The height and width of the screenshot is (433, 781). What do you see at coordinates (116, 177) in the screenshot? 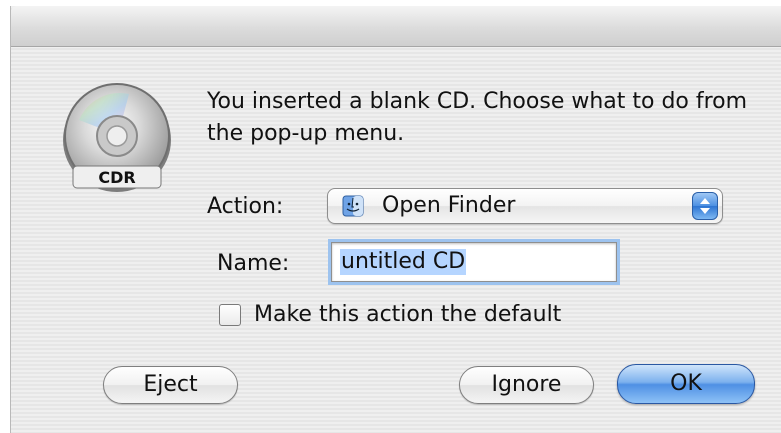
I see `cd-icon-label: CDR` at bounding box center [116, 177].